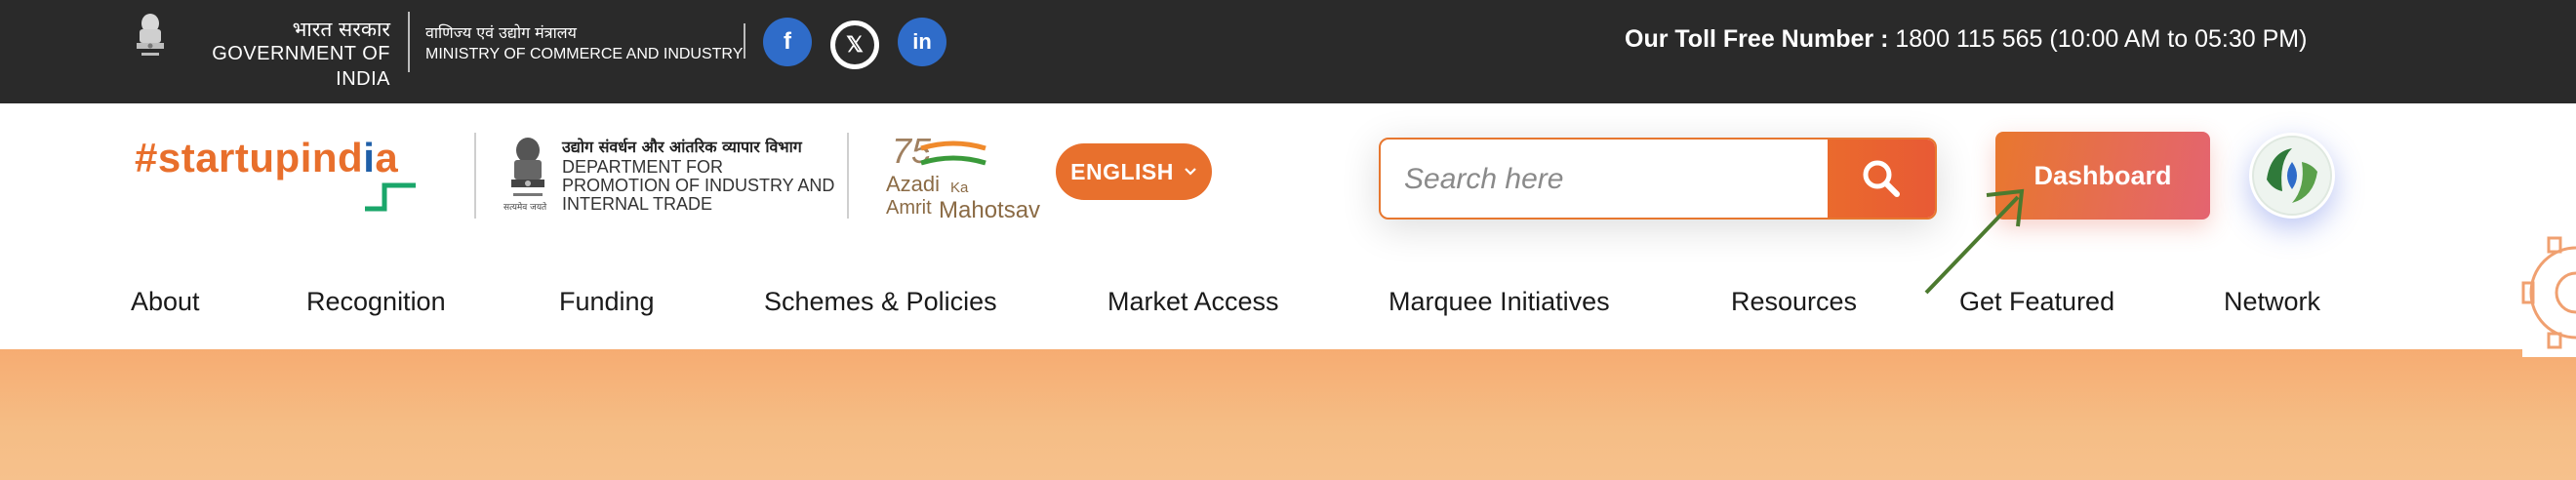  Describe the element at coordinates (1614, 179) in the screenshot. I see `search-input` at that location.